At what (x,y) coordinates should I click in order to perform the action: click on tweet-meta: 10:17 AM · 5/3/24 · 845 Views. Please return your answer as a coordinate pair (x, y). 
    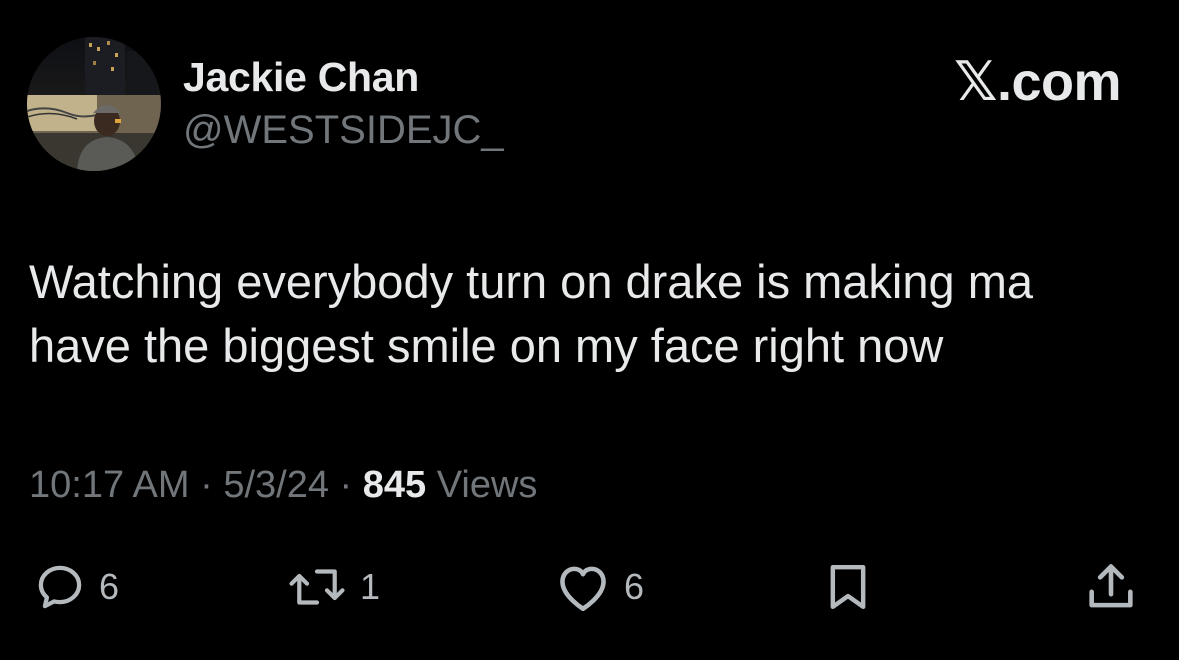
    Looking at the image, I should click on (283, 485).